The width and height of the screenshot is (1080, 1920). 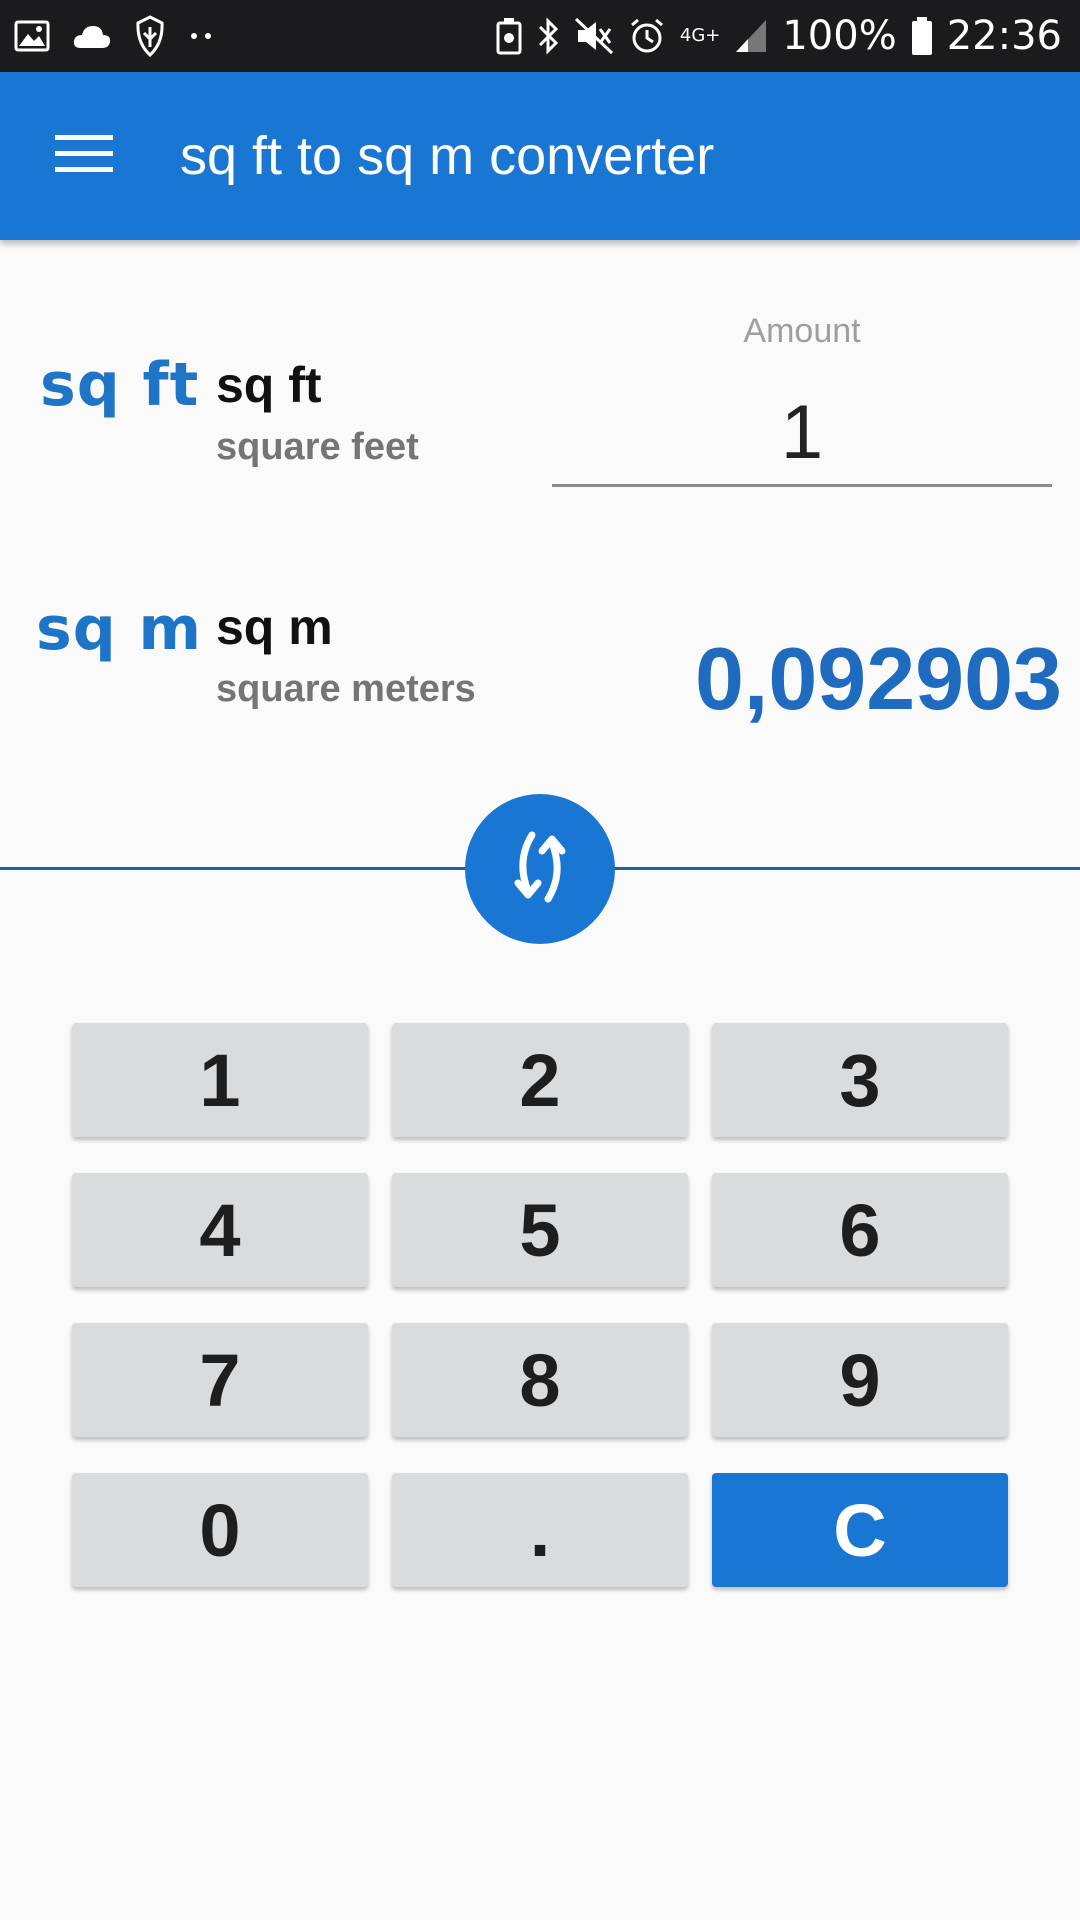 I want to click on gallery-icon, so click(x=32, y=36).